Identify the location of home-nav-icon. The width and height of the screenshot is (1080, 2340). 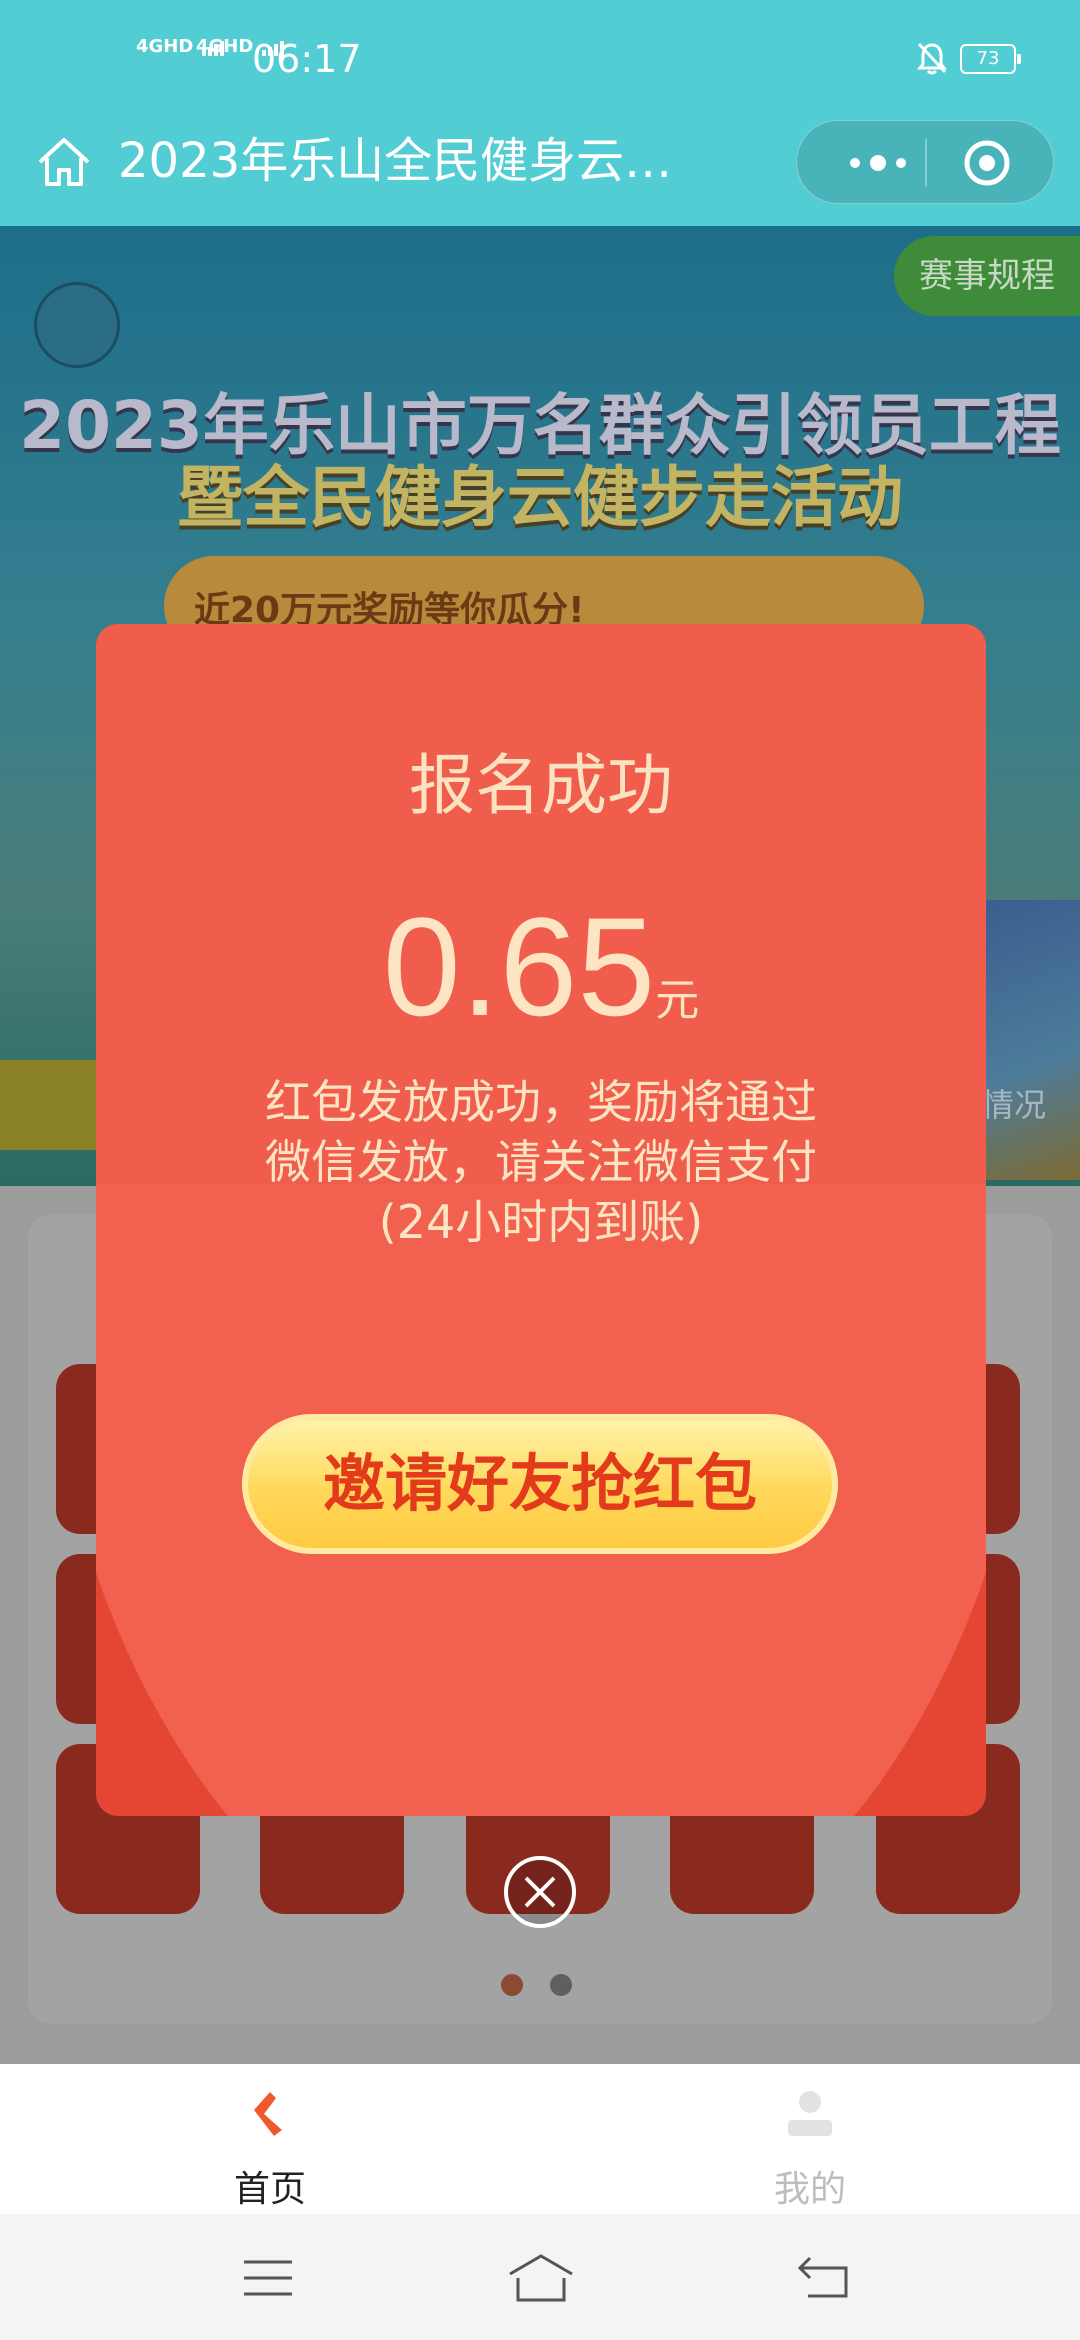
(541, 2278).